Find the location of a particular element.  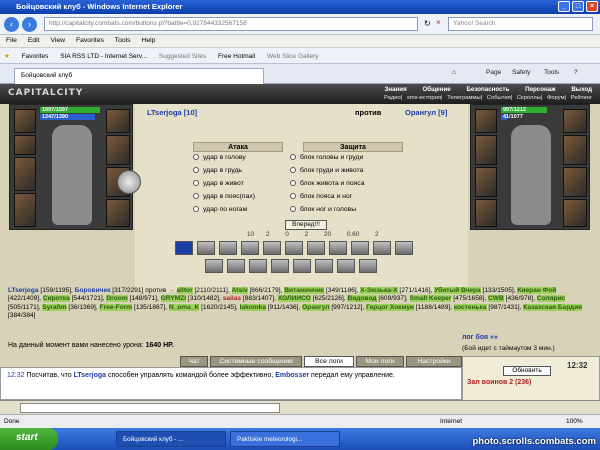

nav-telegrams: Телеграммы is located at coordinates (464, 98).